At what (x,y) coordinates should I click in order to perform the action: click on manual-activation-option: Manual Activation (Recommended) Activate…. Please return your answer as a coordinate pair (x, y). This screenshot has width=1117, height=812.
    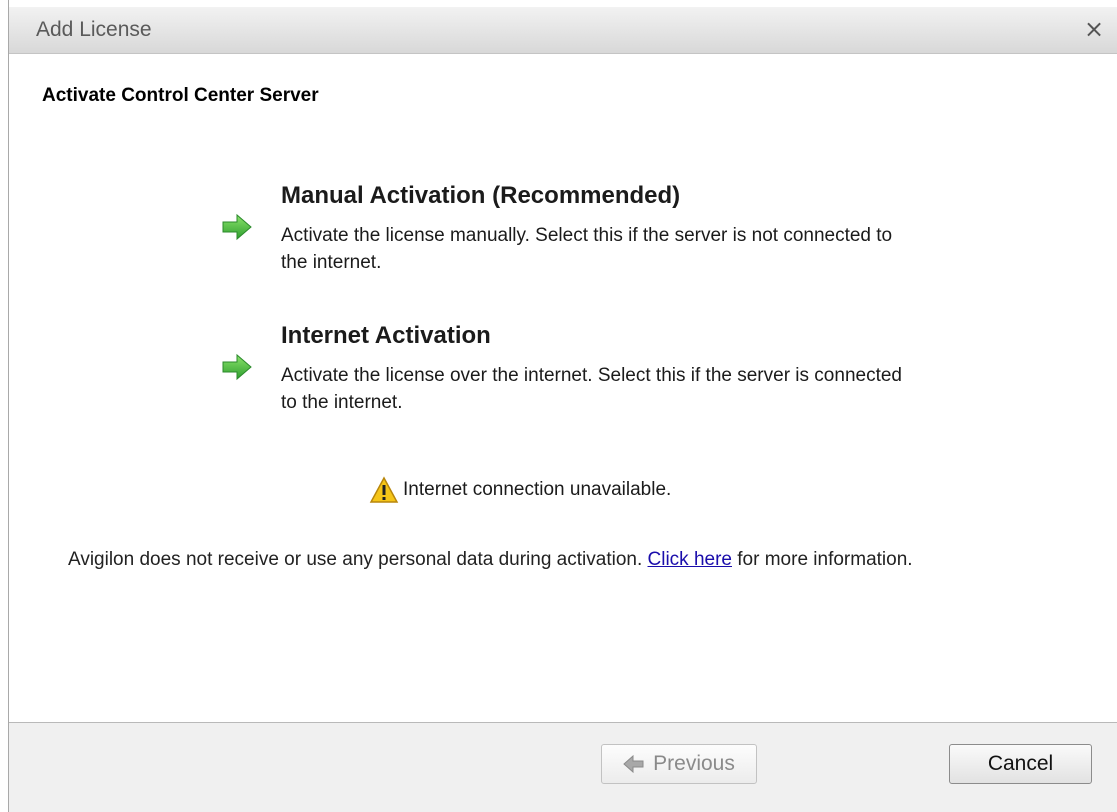
    Looking at the image, I should click on (567, 237).